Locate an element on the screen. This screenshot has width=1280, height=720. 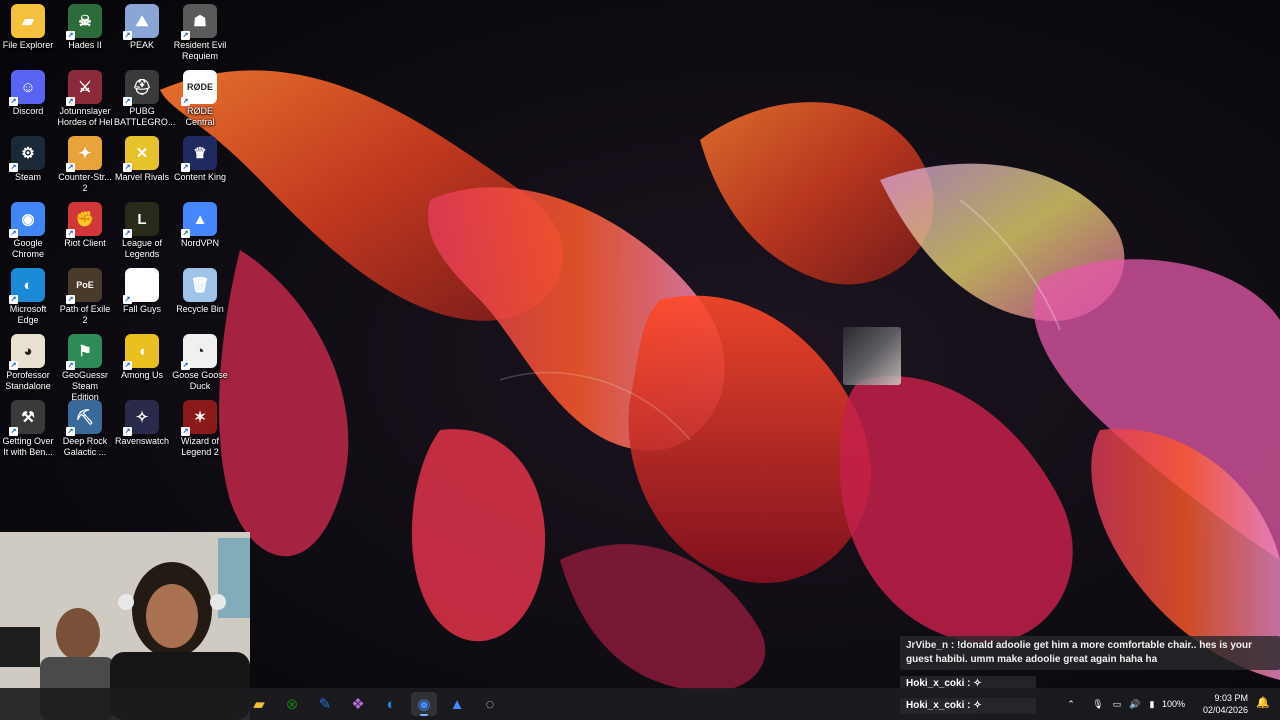
desktop-icon: ⛰ ↗ PEAK is located at coordinates (142, 27).